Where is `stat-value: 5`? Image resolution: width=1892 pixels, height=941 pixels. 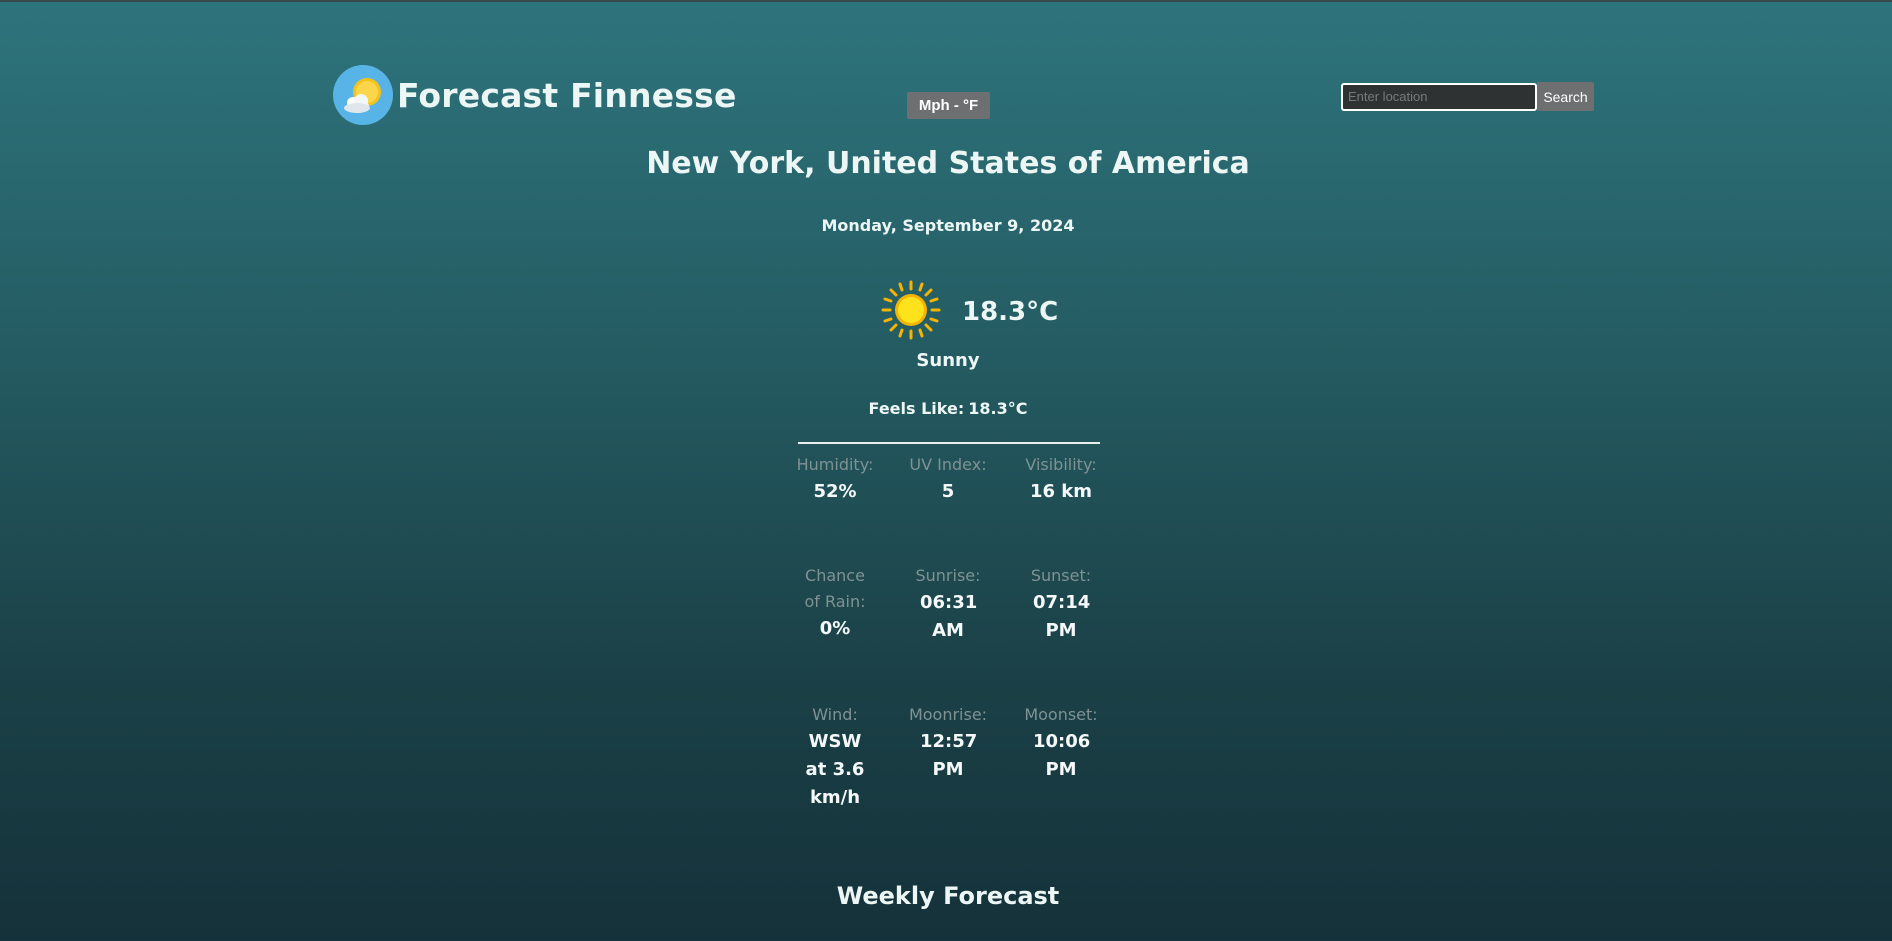
stat-value: 5 is located at coordinates (948, 491).